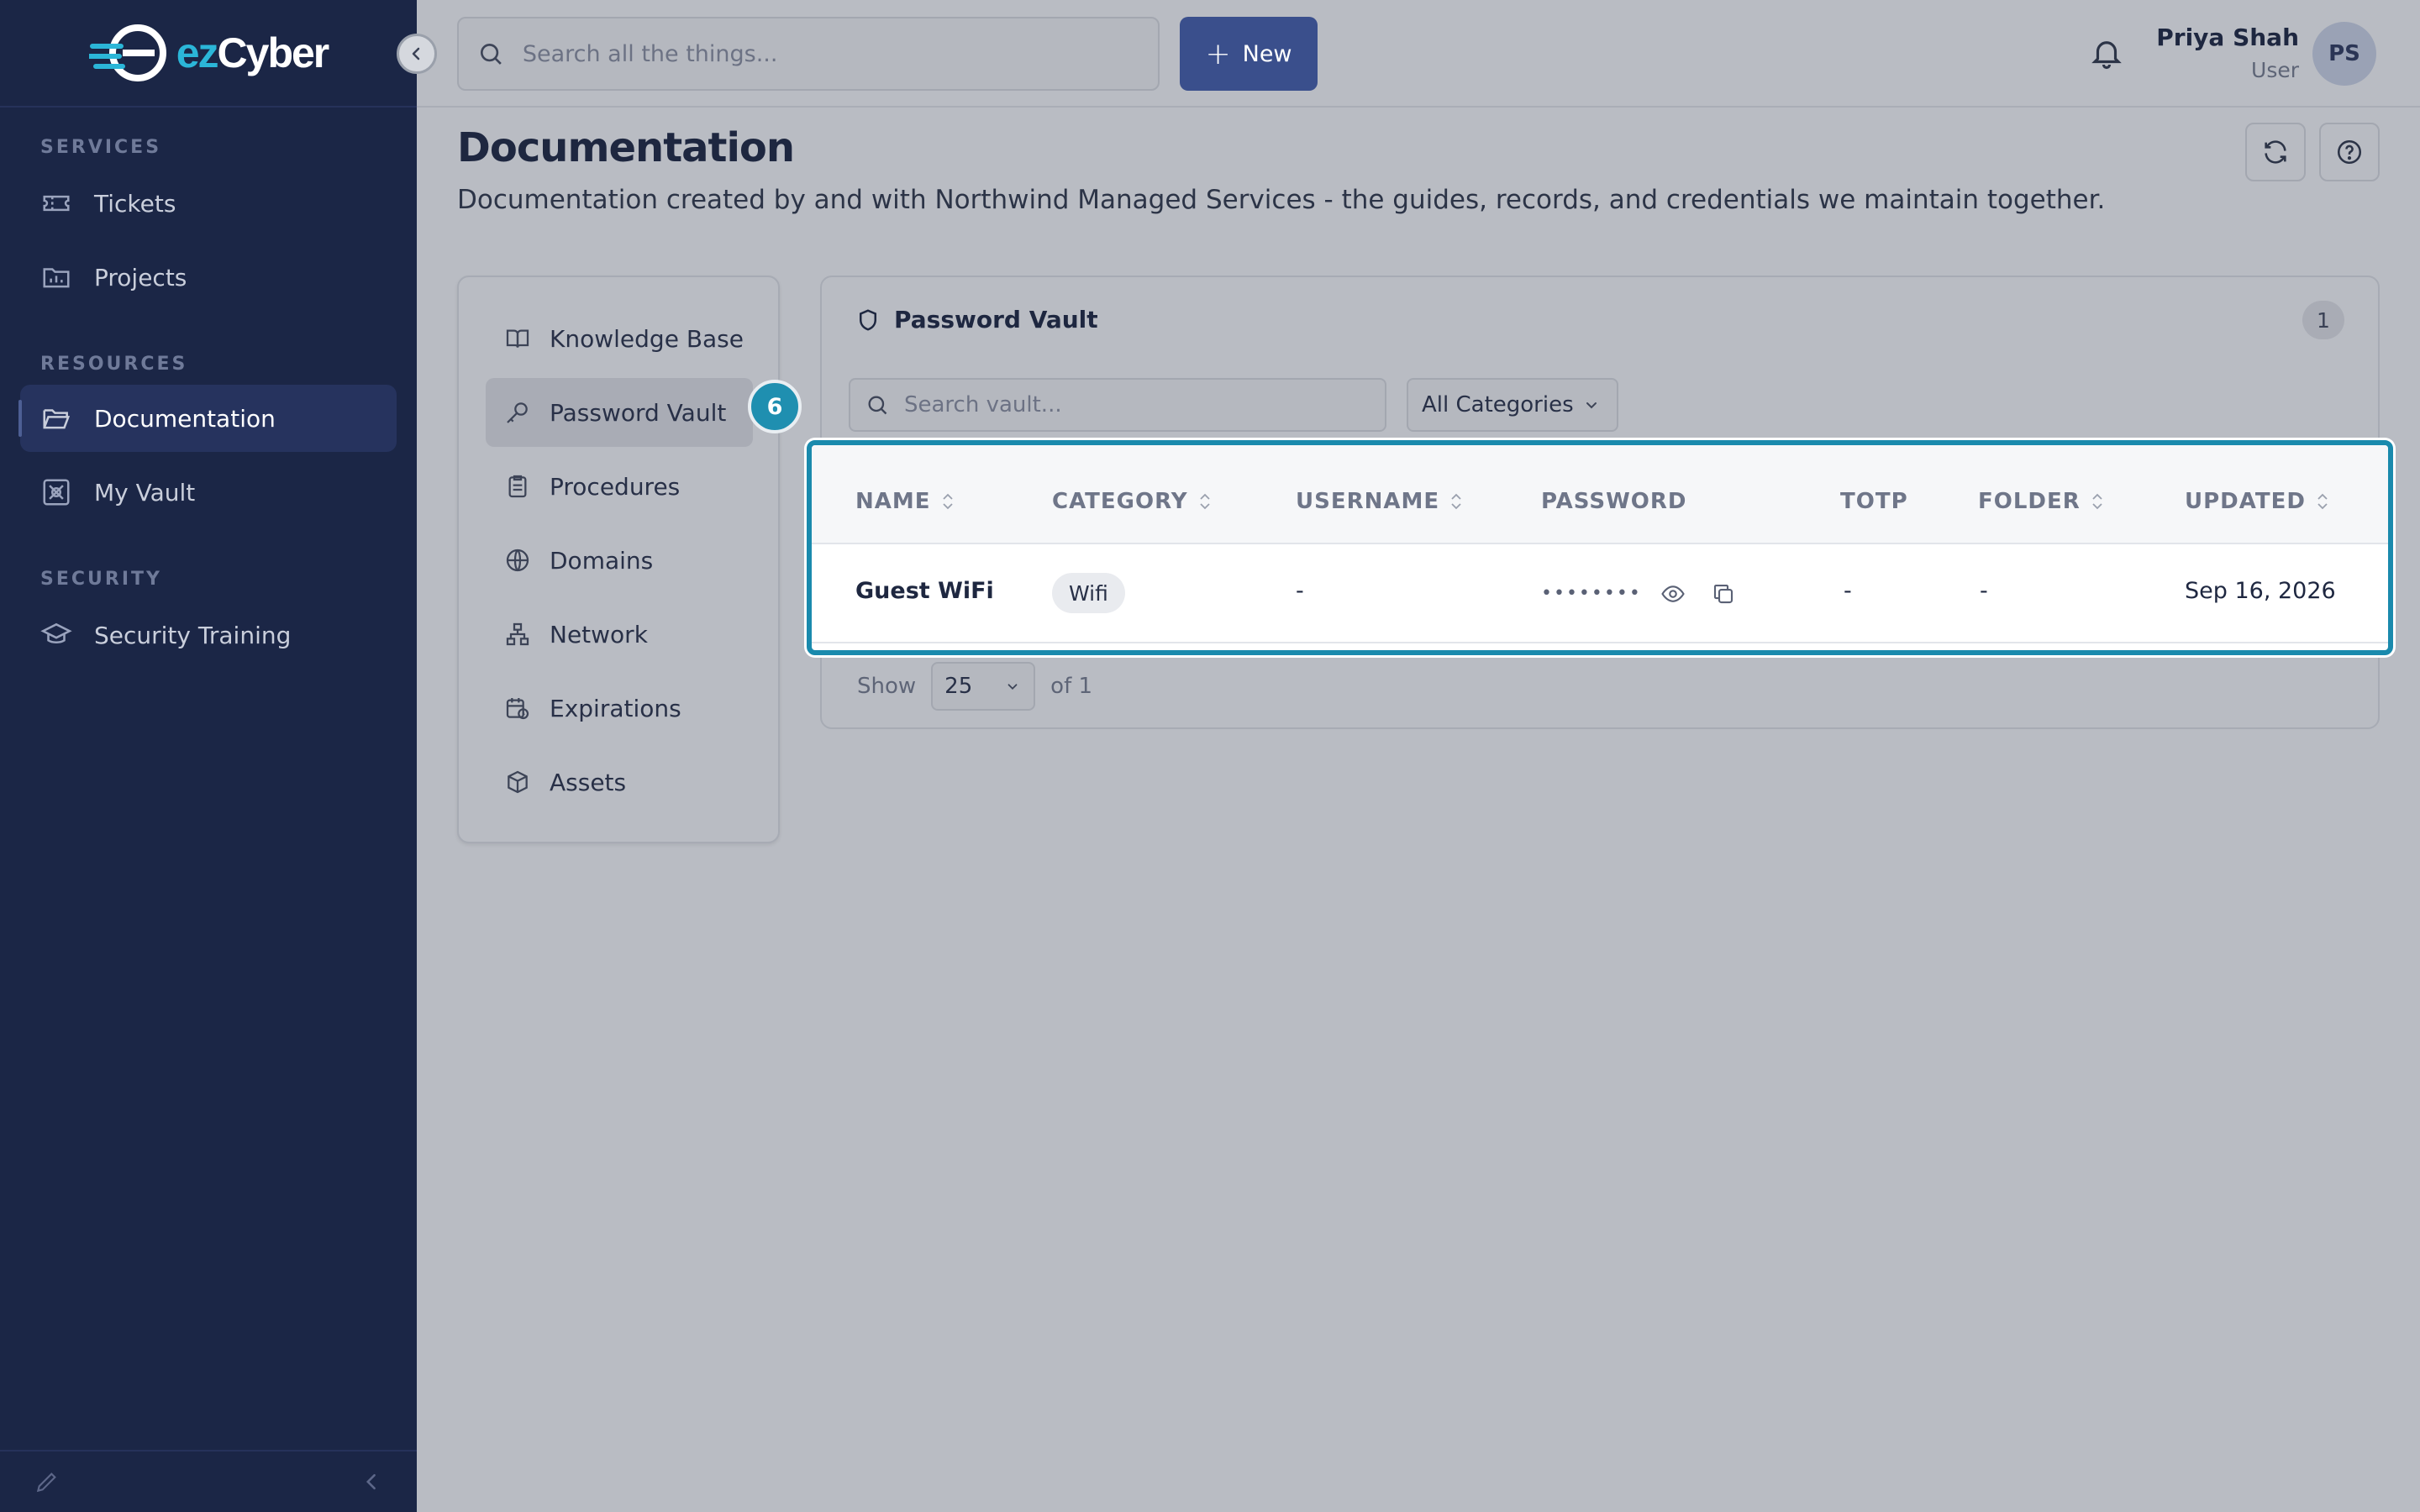  I want to click on user-role: User, so click(2275, 70).